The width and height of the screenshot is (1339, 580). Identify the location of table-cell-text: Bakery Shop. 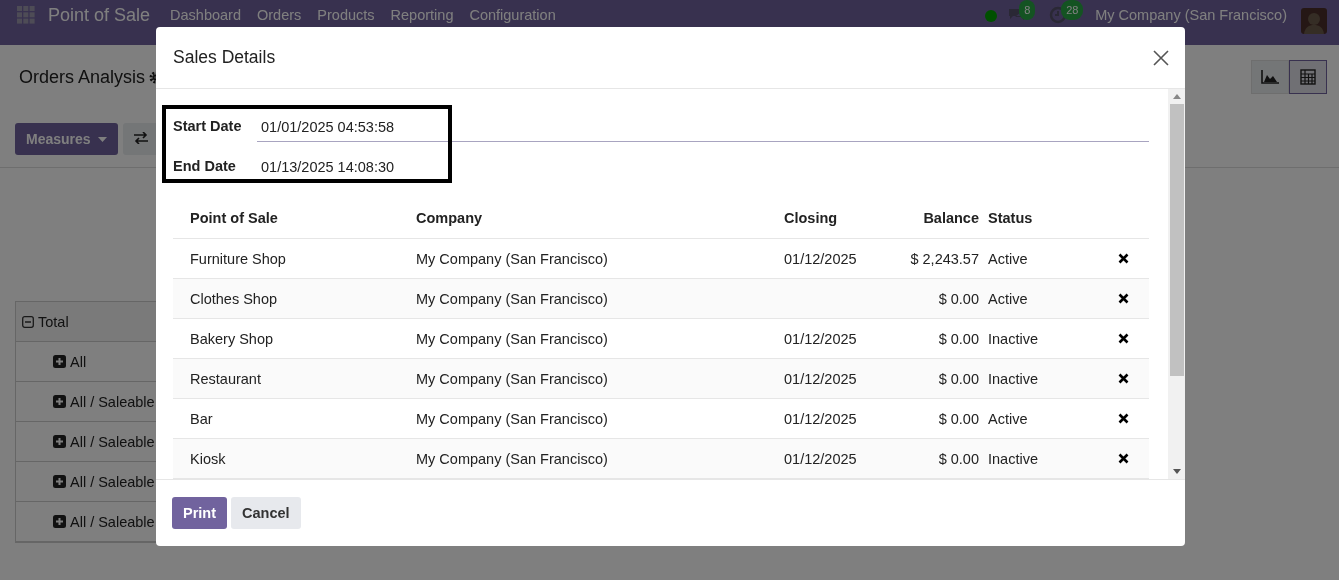
(232, 338).